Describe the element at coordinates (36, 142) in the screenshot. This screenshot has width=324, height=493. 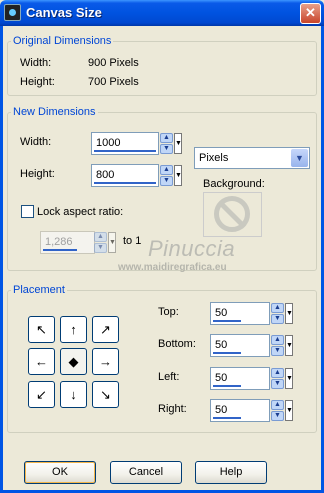
I see `new-width-label: Width:` at that location.